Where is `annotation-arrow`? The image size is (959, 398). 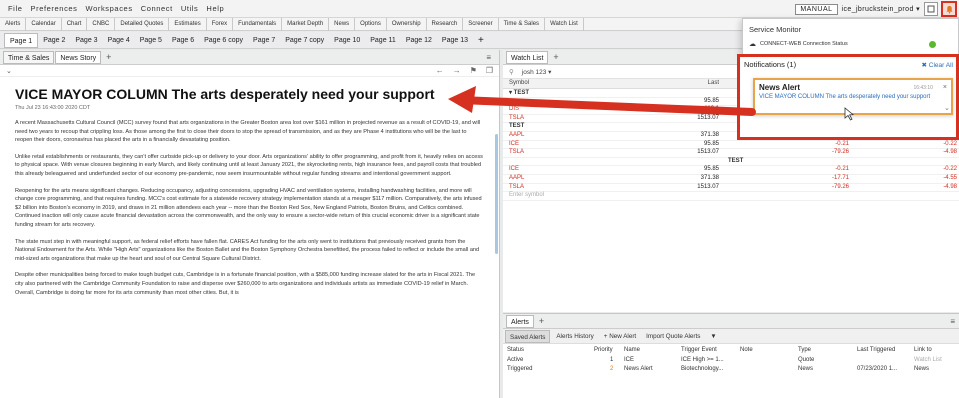
annotation-arrow is located at coordinates (651, 103).